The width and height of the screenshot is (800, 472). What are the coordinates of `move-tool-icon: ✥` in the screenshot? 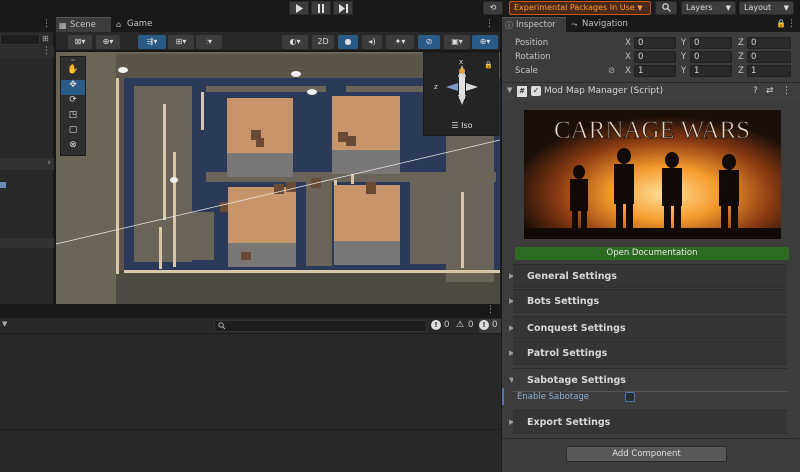 It's located at (73, 87).